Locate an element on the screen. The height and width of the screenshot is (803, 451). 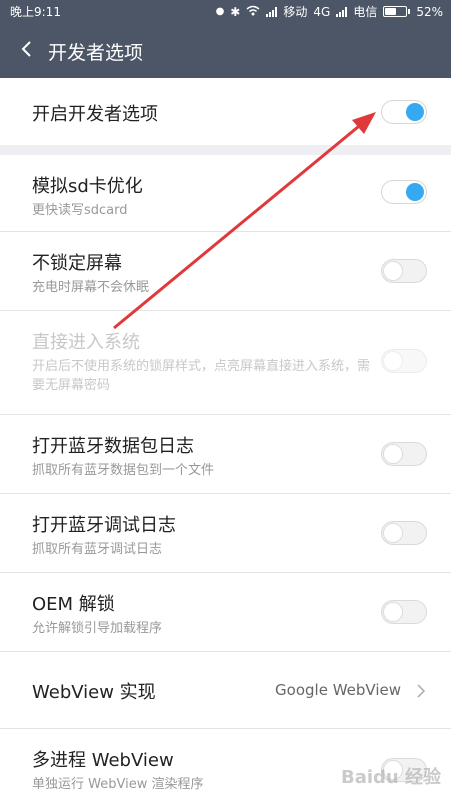
item-title: 打开蓝牙数据包日志 is located at coordinates (113, 446).